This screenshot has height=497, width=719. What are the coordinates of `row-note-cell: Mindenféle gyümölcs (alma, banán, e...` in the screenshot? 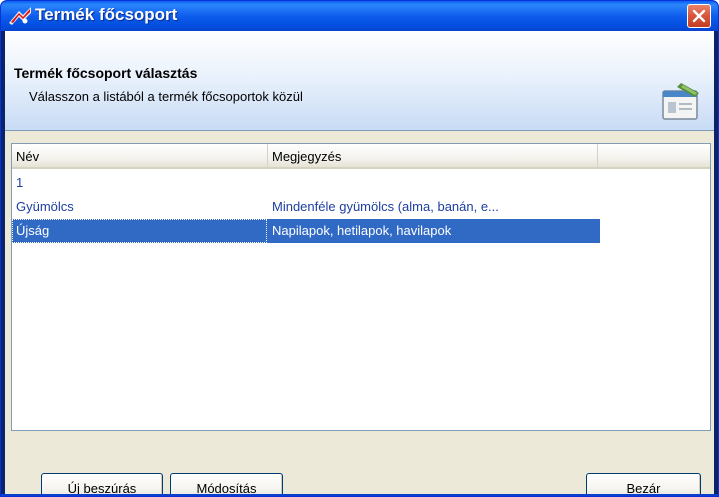 It's located at (385, 206).